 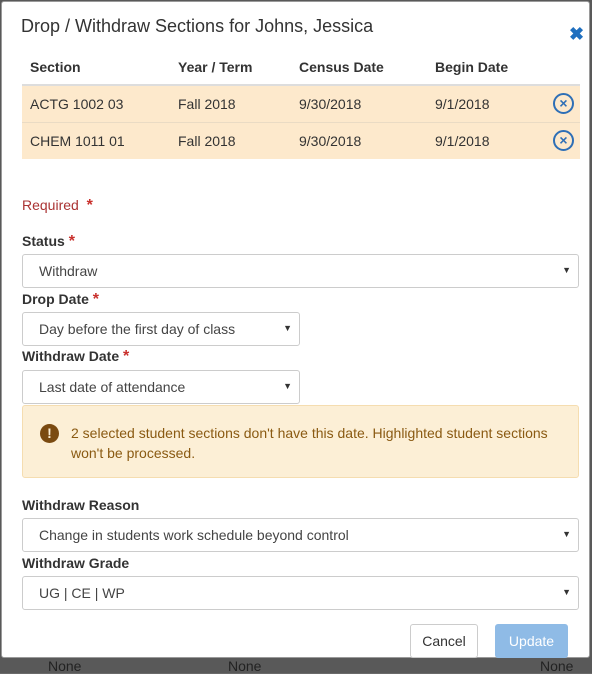 What do you see at coordinates (444, 641) in the screenshot?
I see `cancel-button: Cancel` at bounding box center [444, 641].